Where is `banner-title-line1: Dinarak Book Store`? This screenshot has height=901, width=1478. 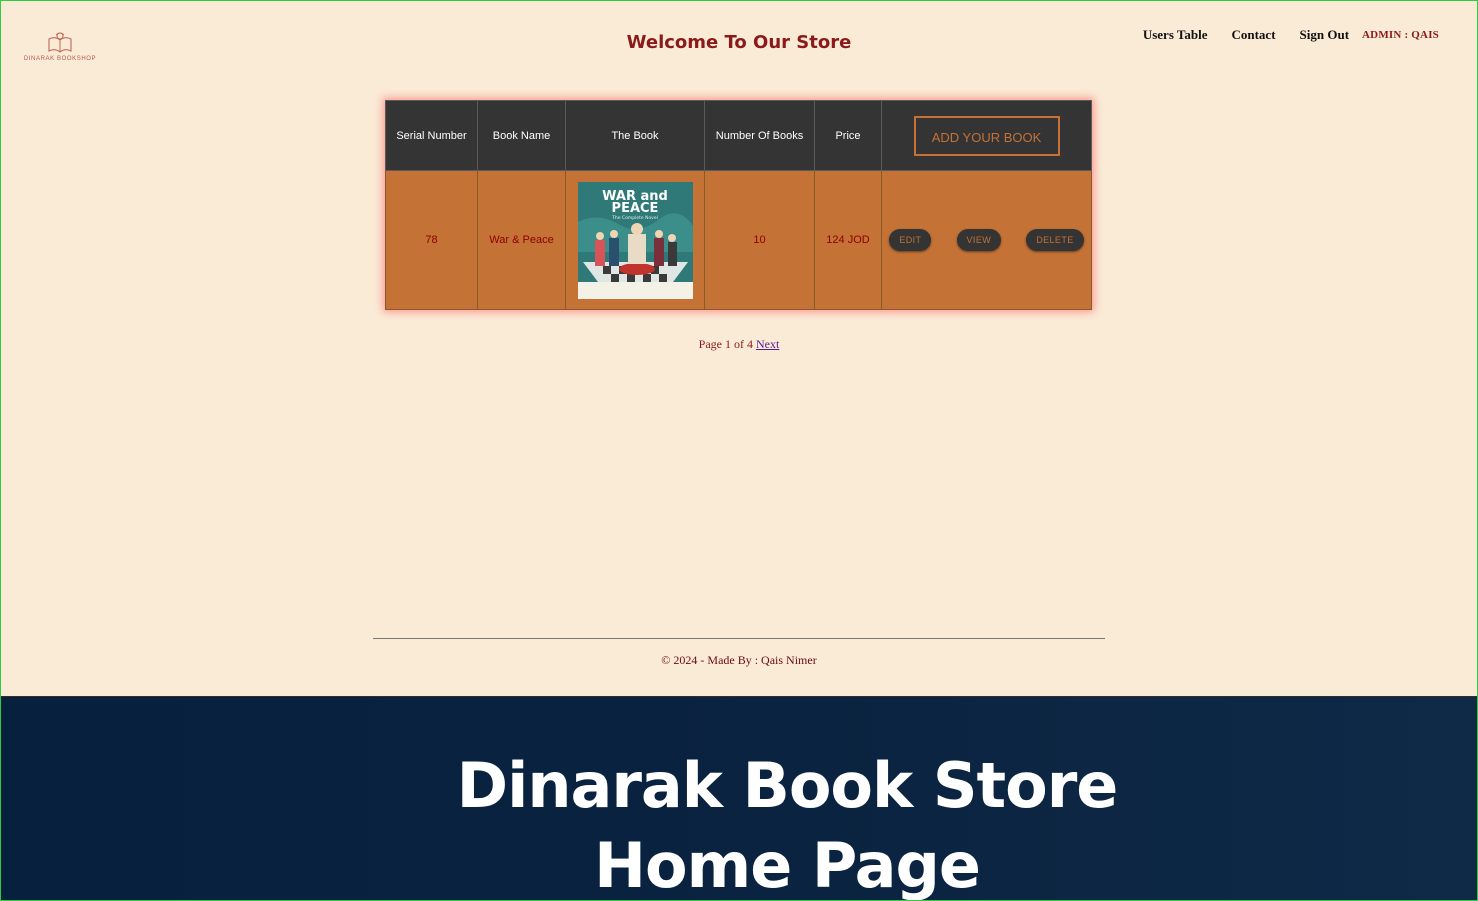 banner-title-line1: Dinarak Book Store is located at coordinates (787, 785).